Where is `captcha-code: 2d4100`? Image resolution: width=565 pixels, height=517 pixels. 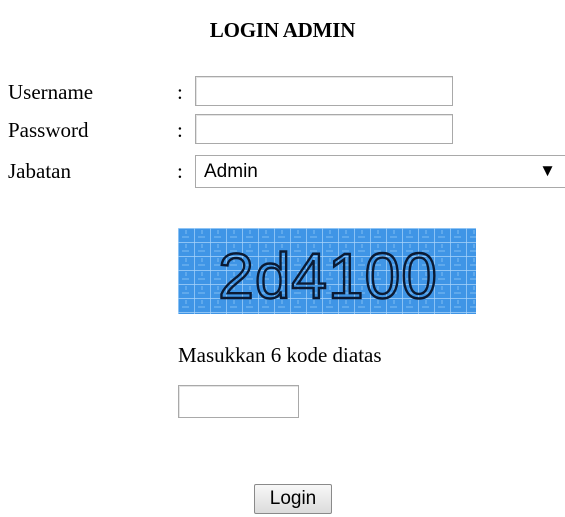 captcha-code: 2d4100 is located at coordinates (328, 276).